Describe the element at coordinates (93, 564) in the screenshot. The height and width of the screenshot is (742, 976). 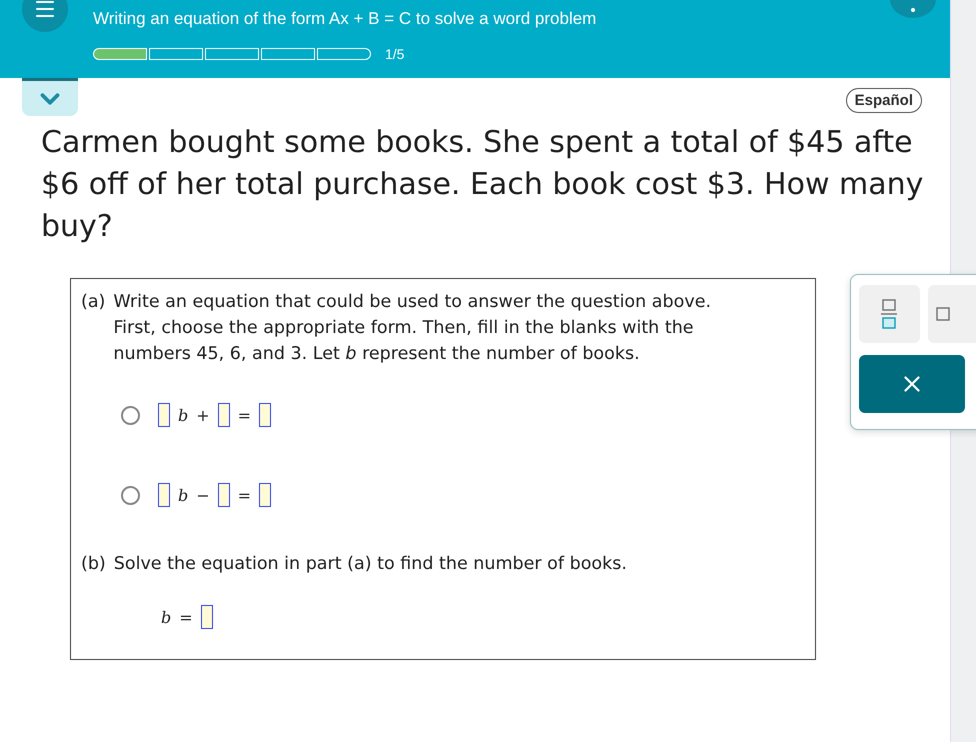
I see `part-label: (b)` at that location.